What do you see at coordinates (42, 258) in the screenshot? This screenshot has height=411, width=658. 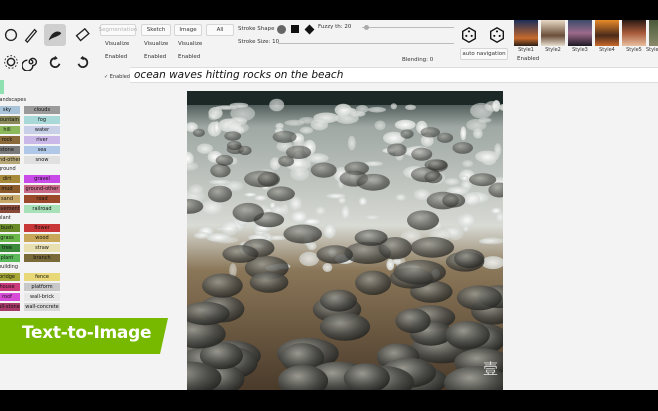 I see `palette-item-branch: branch` at bounding box center [42, 258].